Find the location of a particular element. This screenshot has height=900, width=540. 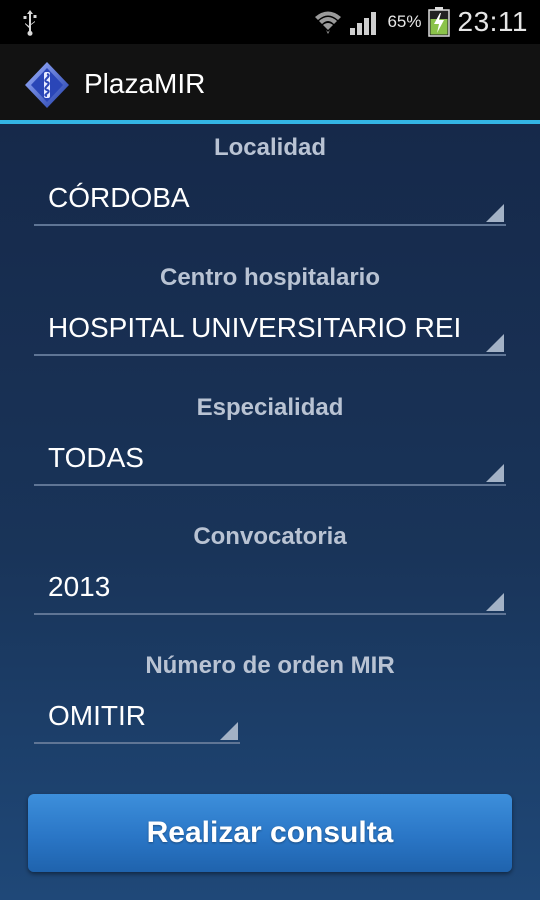

app-title: PlazaMIR is located at coordinates (145, 83).